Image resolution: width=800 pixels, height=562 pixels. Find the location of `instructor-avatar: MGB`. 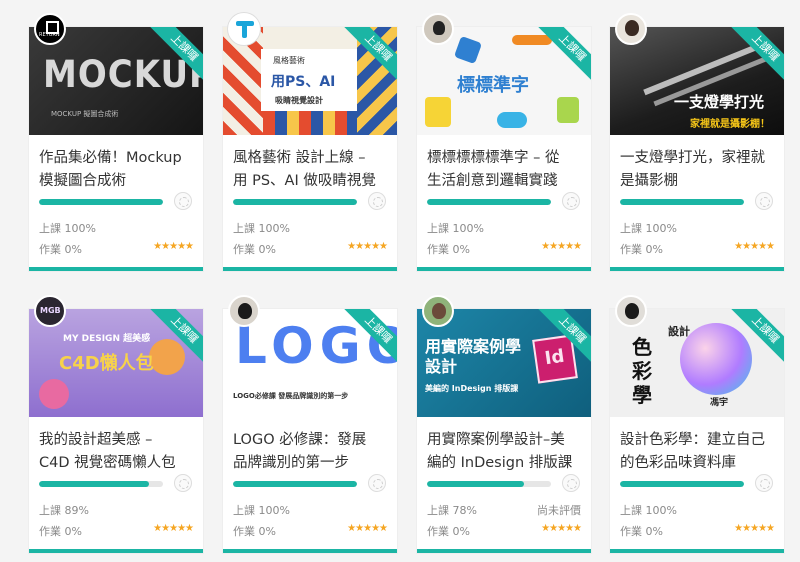

instructor-avatar: MGB is located at coordinates (50, 311).